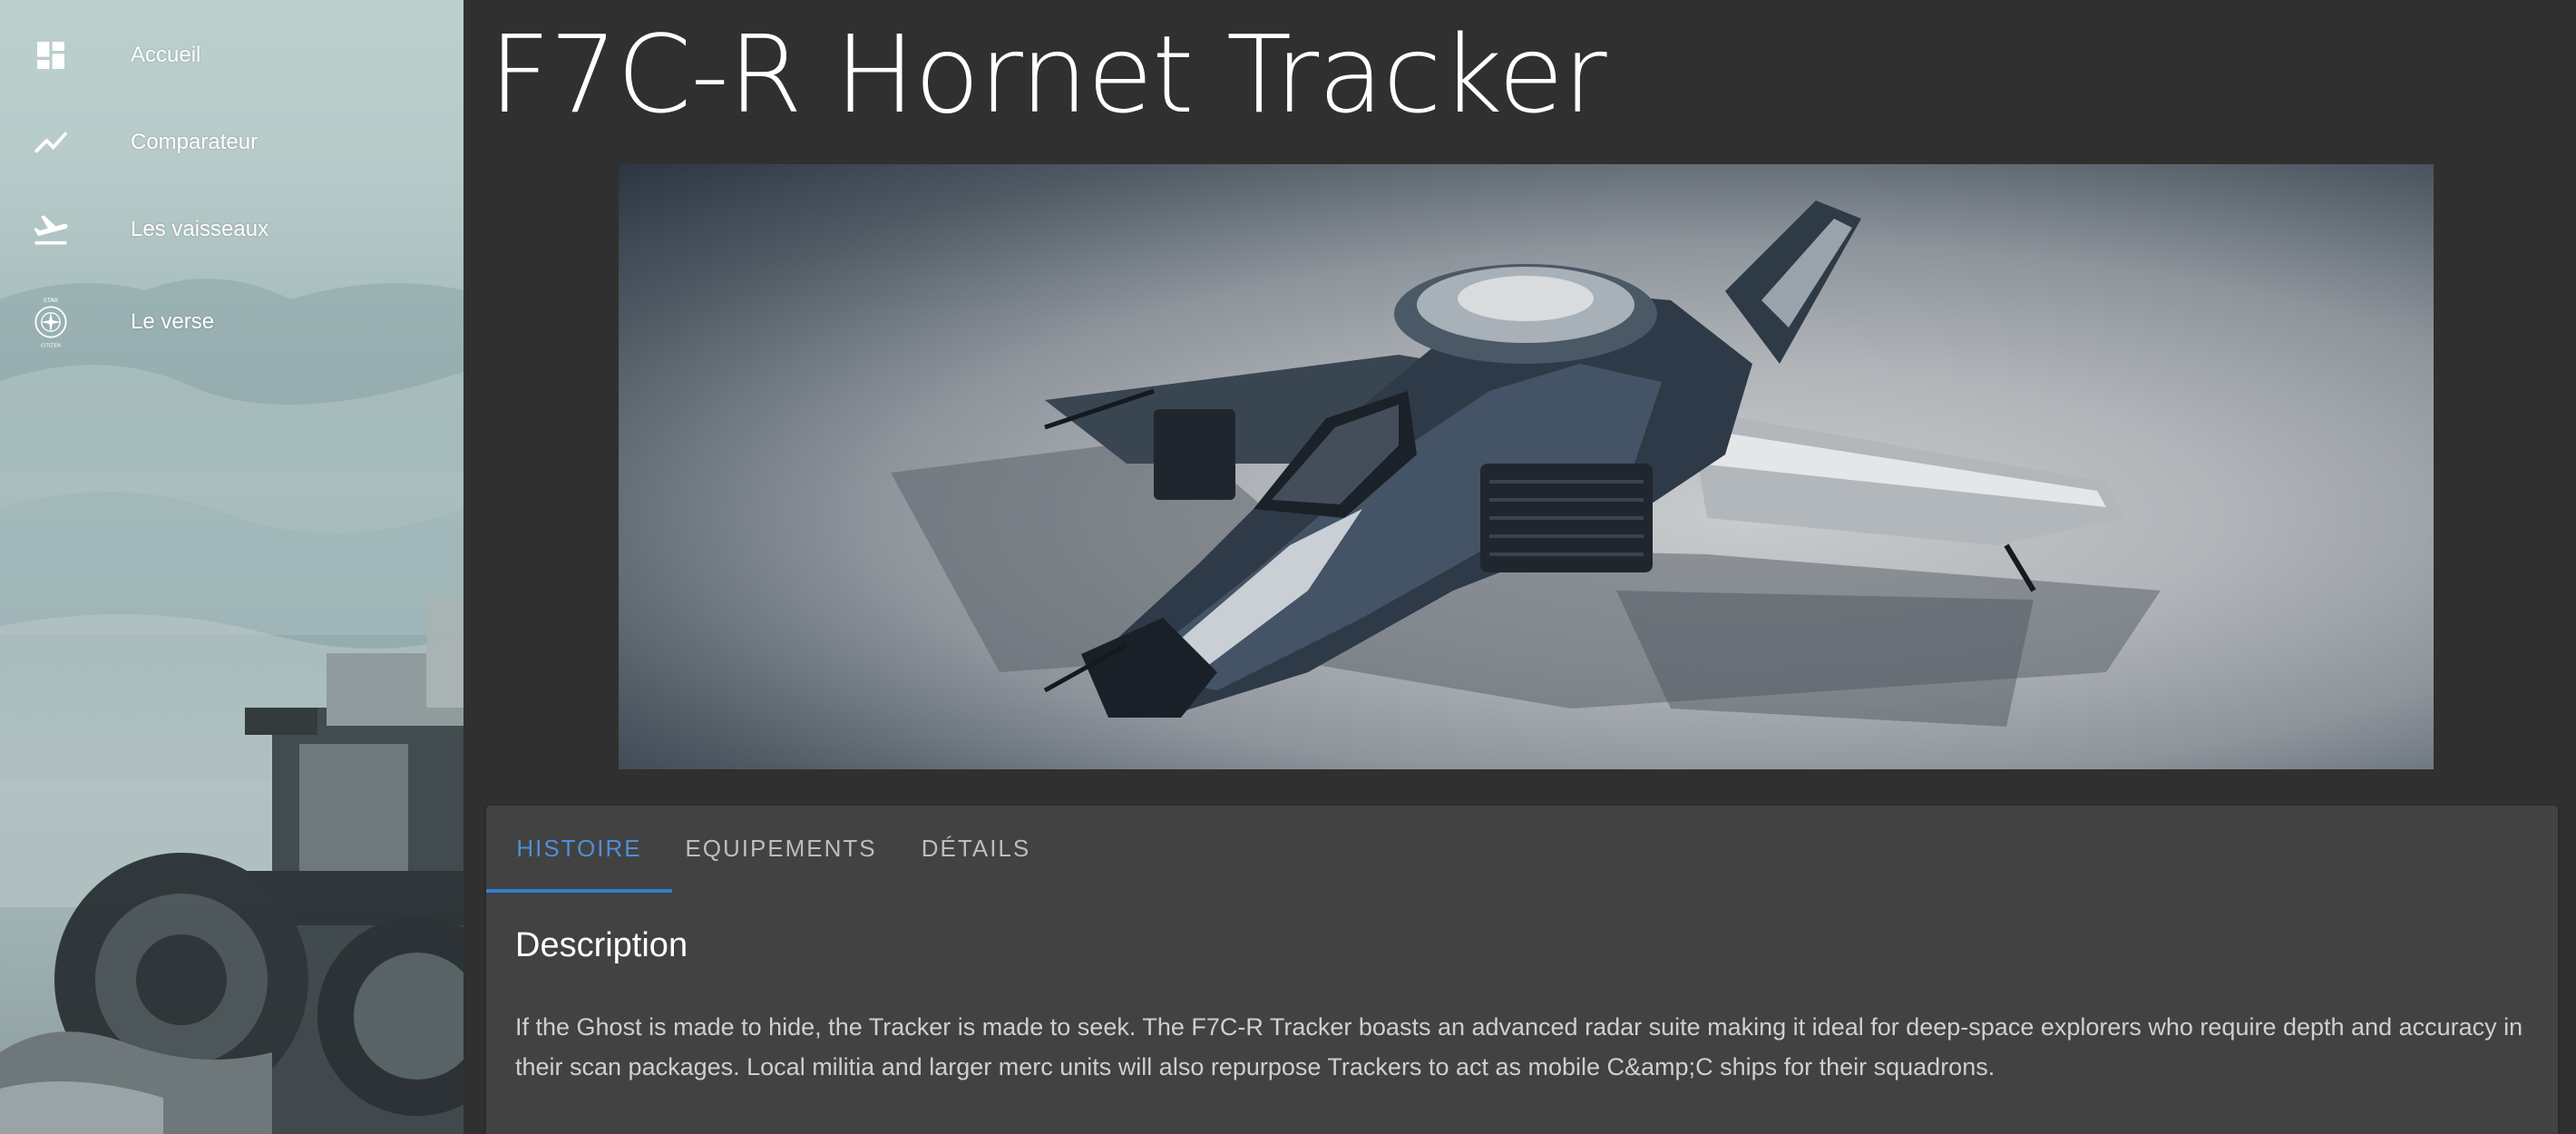 The image size is (2576, 1134). What do you see at coordinates (231, 322) in the screenshot?
I see `sidebar-item-le-verse: STAR CITIZEN Le verse` at bounding box center [231, 322].